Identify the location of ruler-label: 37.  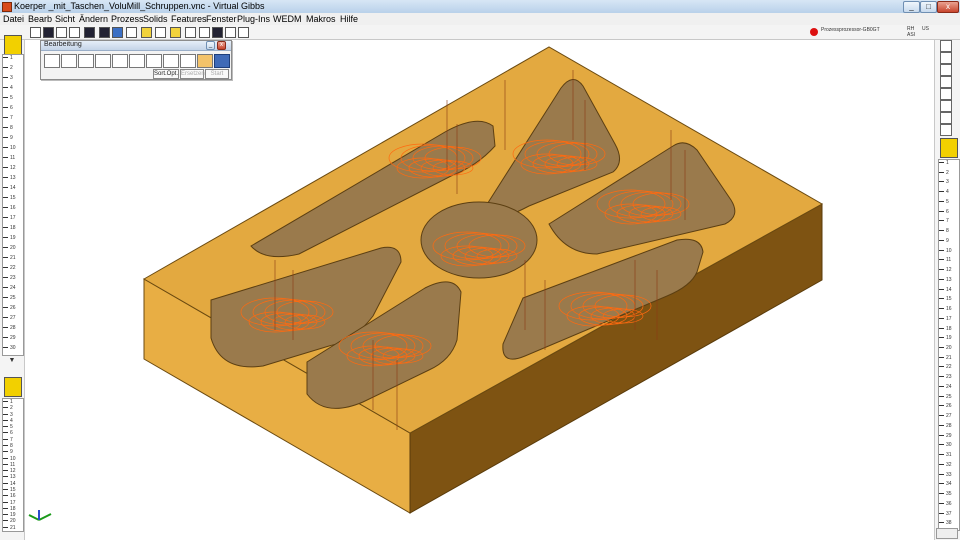
(949, 513).